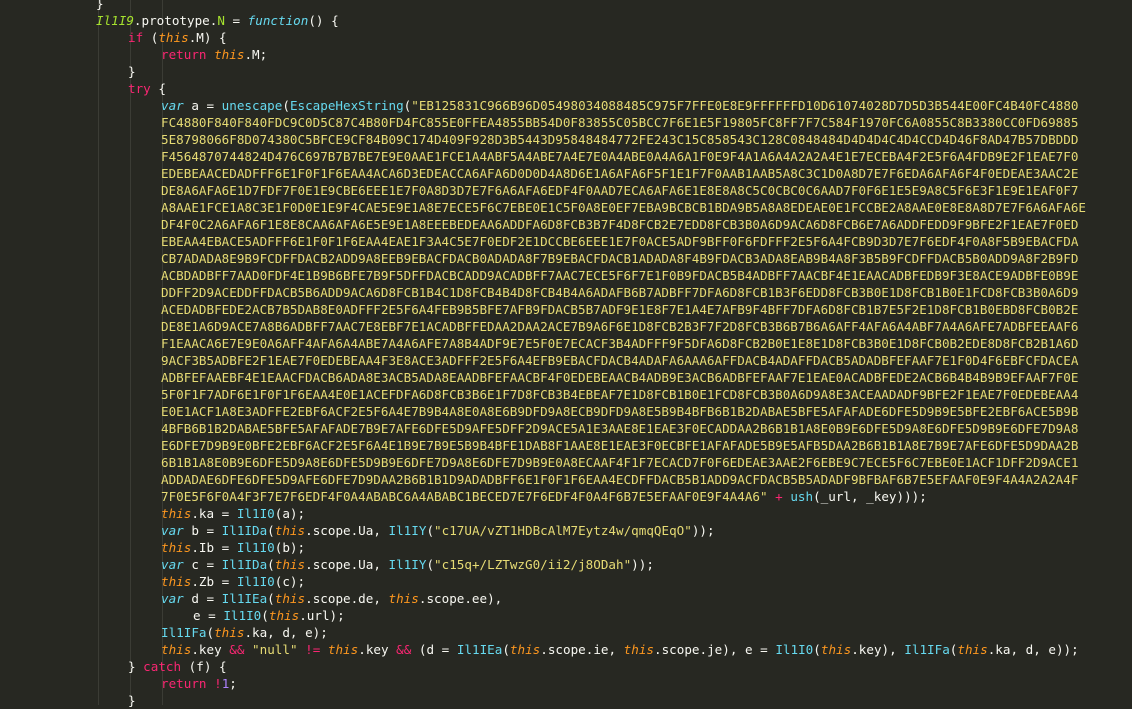 Image resolution: width=1132 pixels, height=709 pixels. What do you see at coordinates (115, 20) in the screenshot?
I see `code-token: Il1I9` at bounding box center [115, 20].